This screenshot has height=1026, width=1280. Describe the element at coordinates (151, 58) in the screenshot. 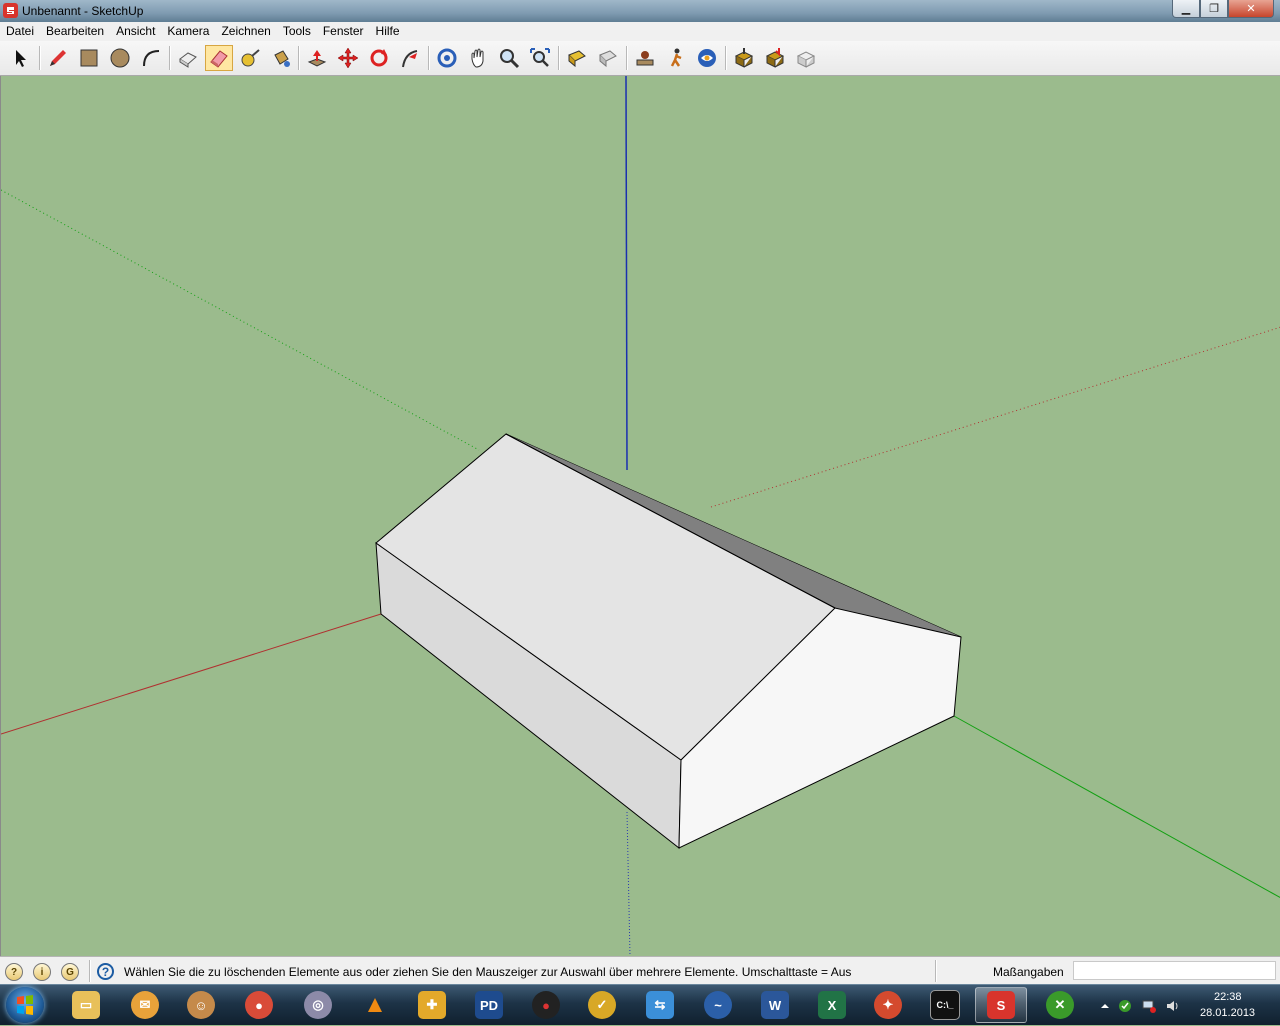

I see `arc-tool-icon` at that location.